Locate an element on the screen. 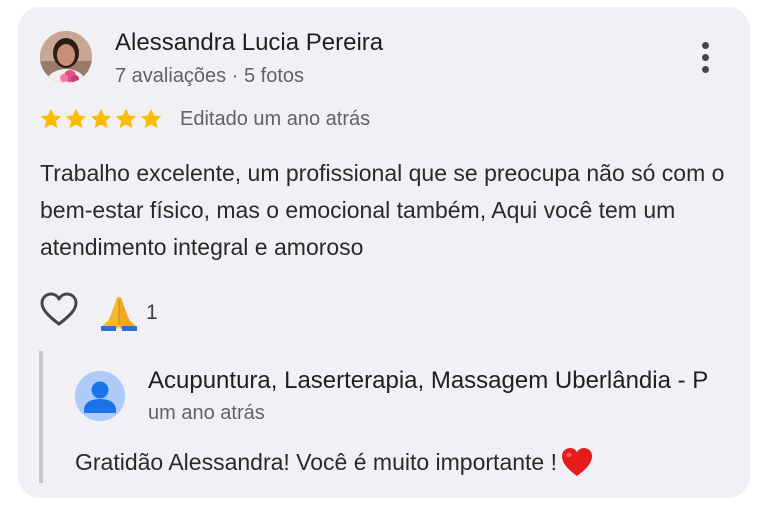 The height and width of the screenshot is (512, 768). red-heart-emoji is located at coordinates (577, 462).